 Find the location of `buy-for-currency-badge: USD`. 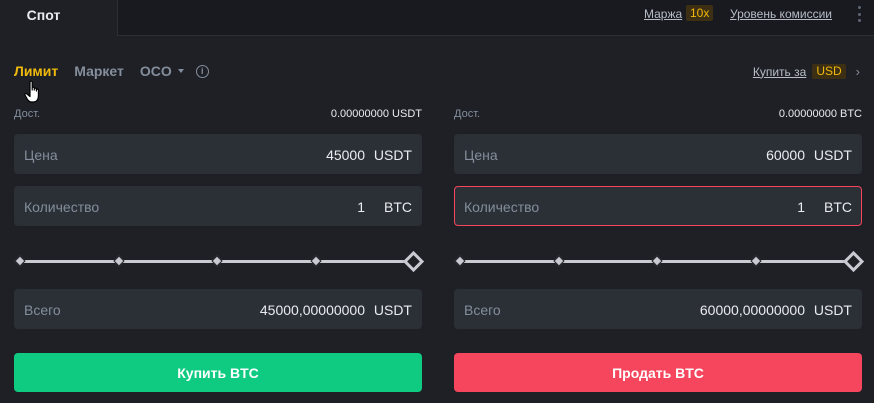

buy-for-currency-badge: USD is located at coordinates (829, 71).